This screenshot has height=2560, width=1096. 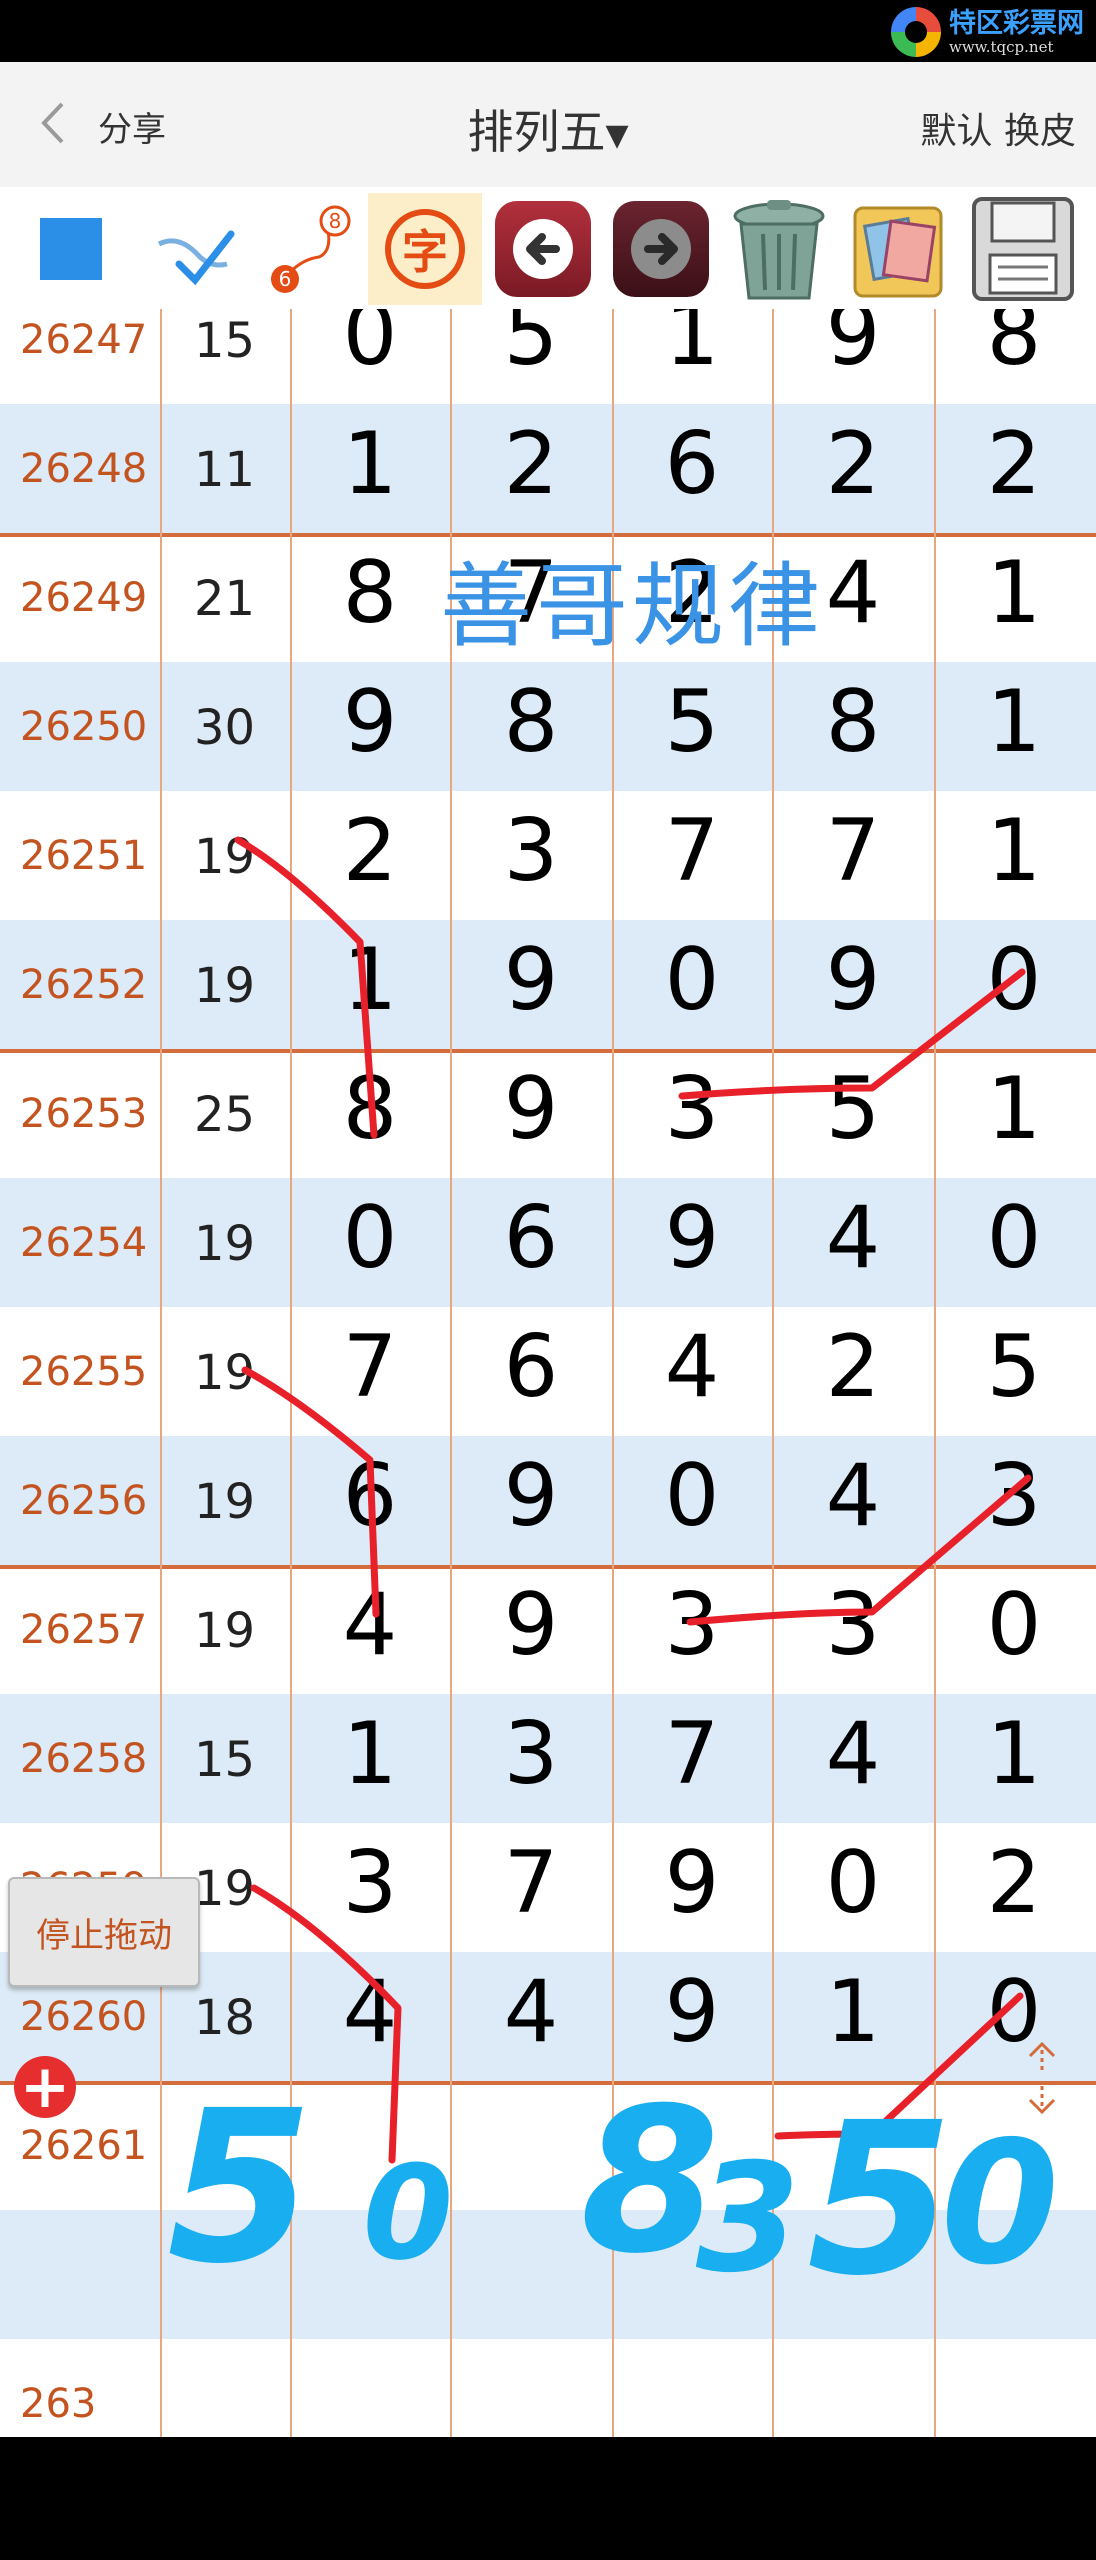 I want to click on redo-button, so click(x=661, y=249).